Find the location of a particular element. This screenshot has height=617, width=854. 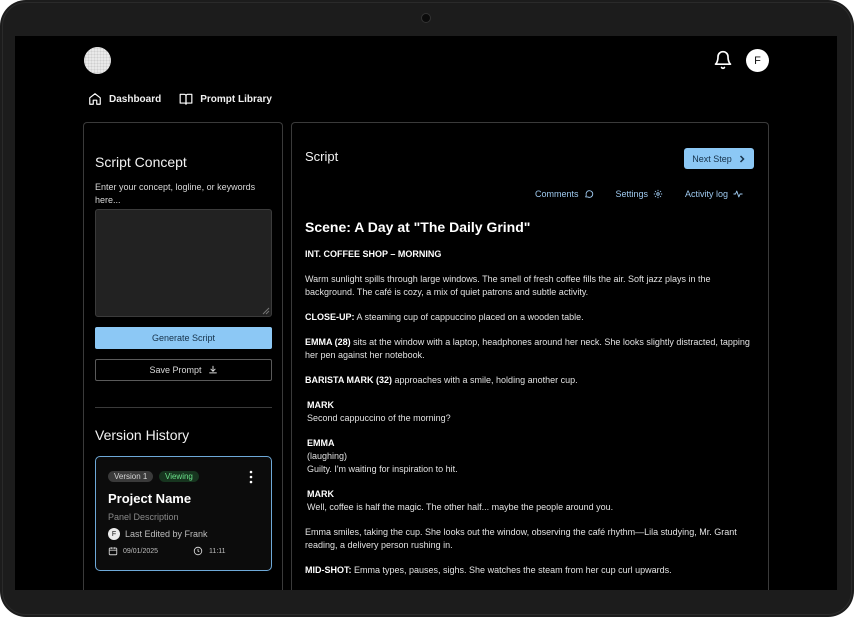

scene-heading: INT. COFFEE SHOP – MORNING is located at coordinates (532, 254).